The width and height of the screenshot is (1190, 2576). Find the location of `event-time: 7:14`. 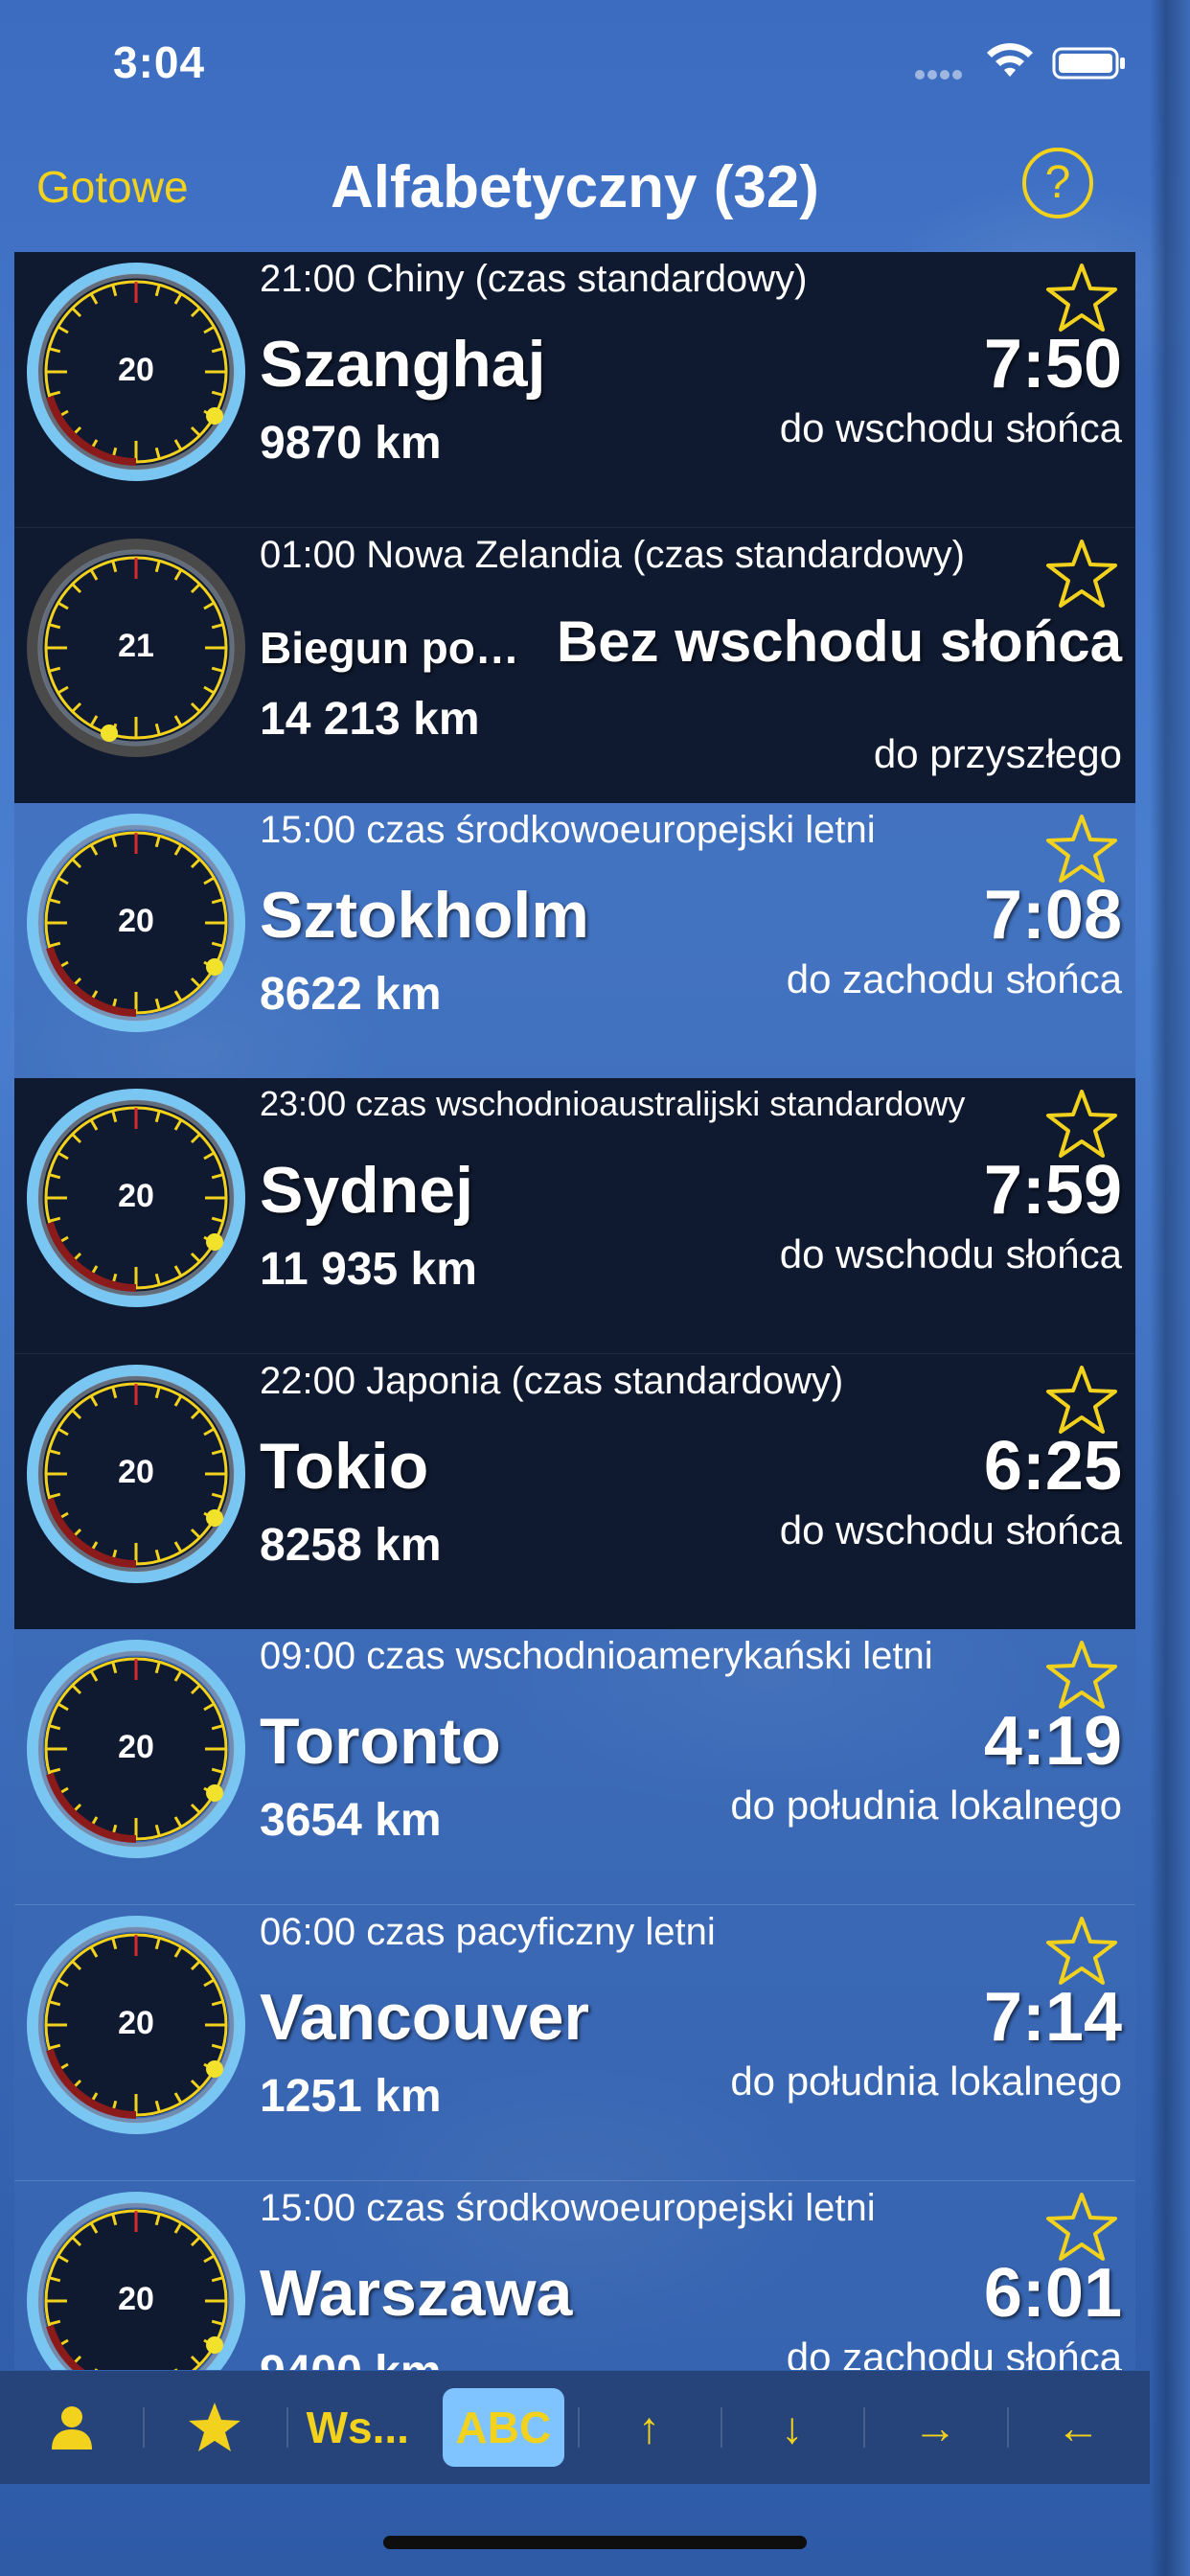

event-time: 7:14 is located at coordinates (1052, 2018).